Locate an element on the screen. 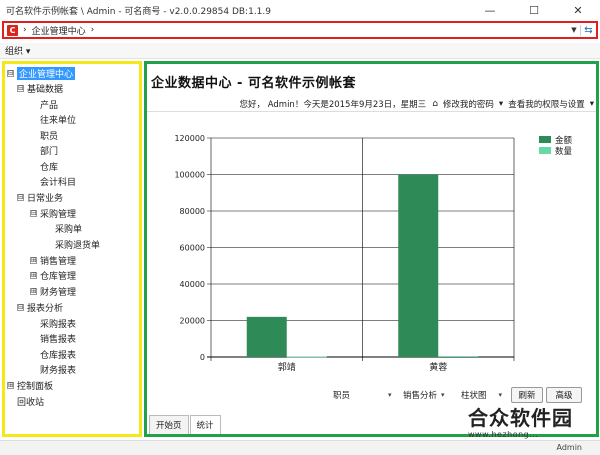  tab-start-page: 开始页 is located at coordinates (169, 424).